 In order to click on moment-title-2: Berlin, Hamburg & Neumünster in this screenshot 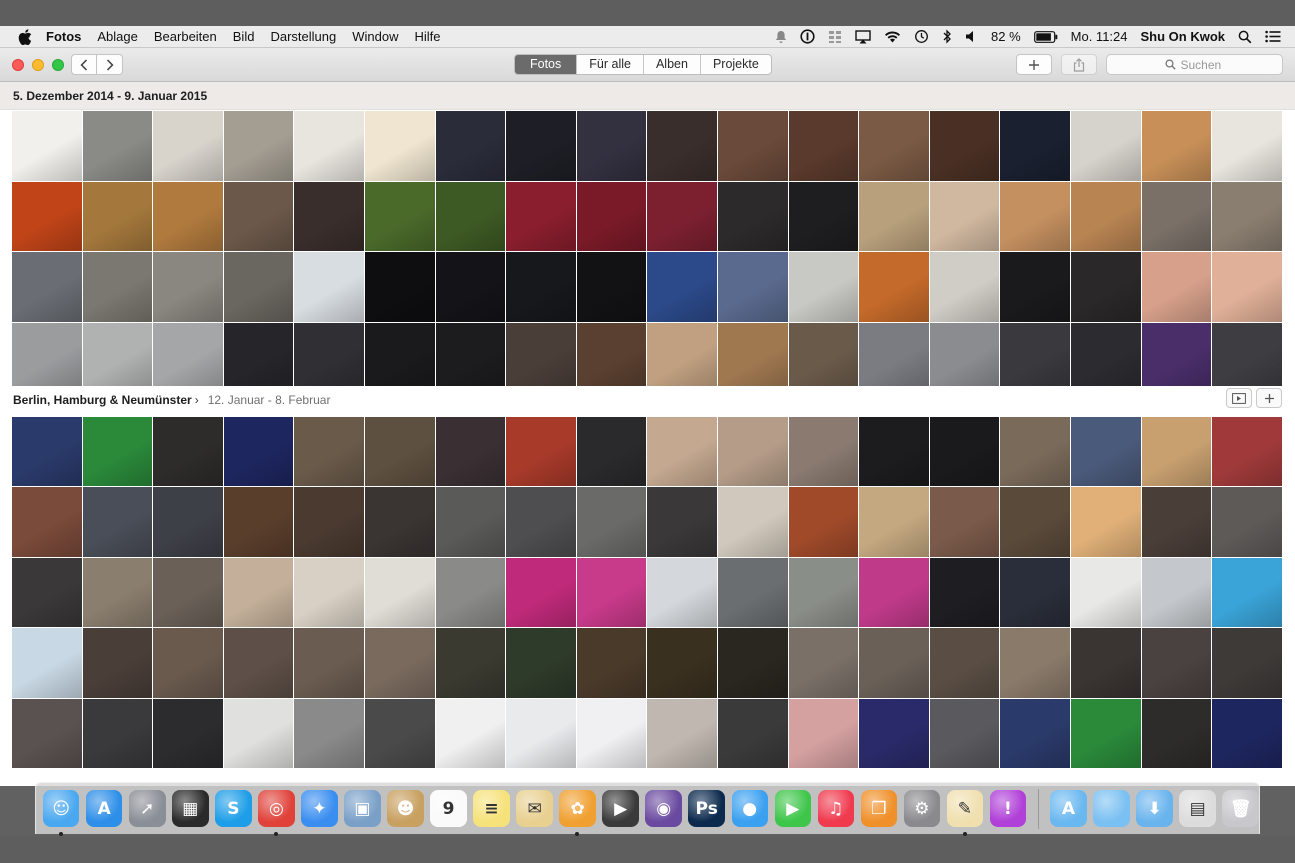, I will do `click(102, 400)`.